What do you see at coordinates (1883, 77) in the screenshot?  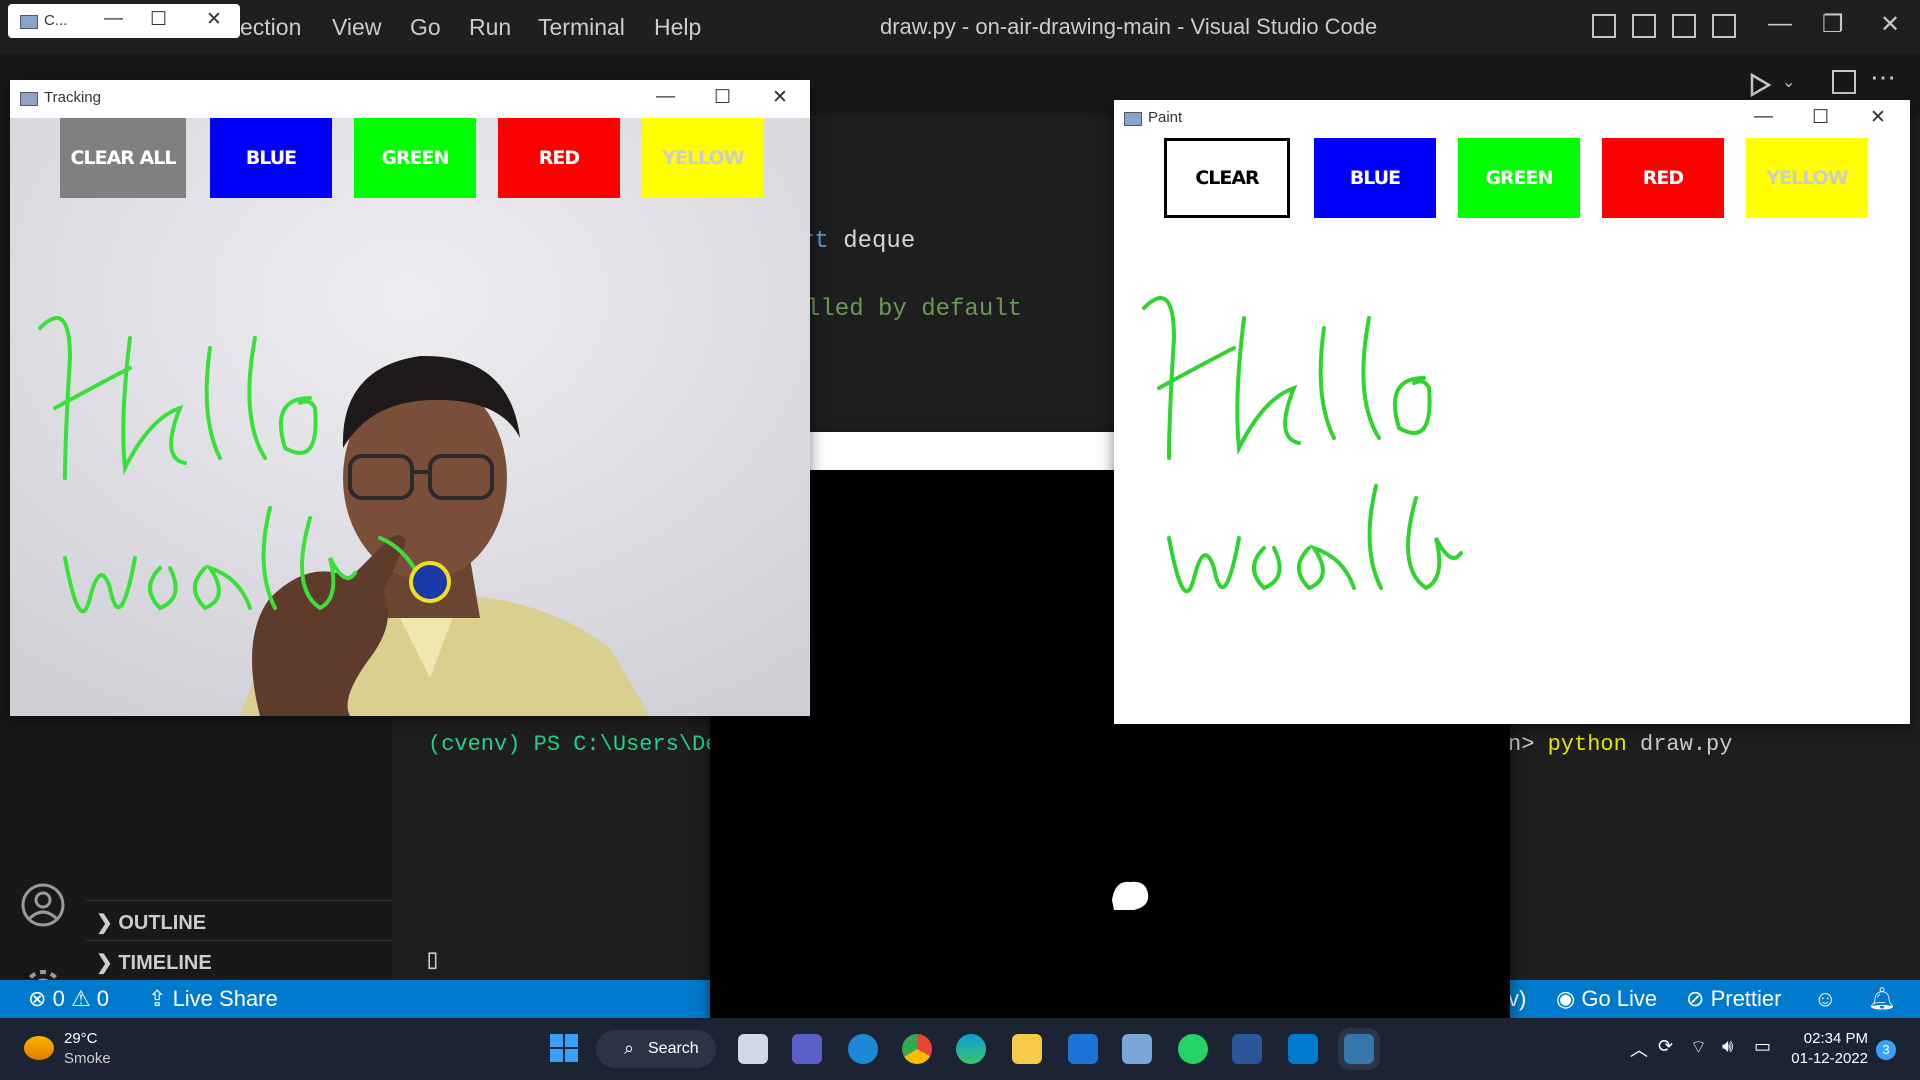 I see `more-actions-icon: ⋯` at bounding box center [1883, 77].